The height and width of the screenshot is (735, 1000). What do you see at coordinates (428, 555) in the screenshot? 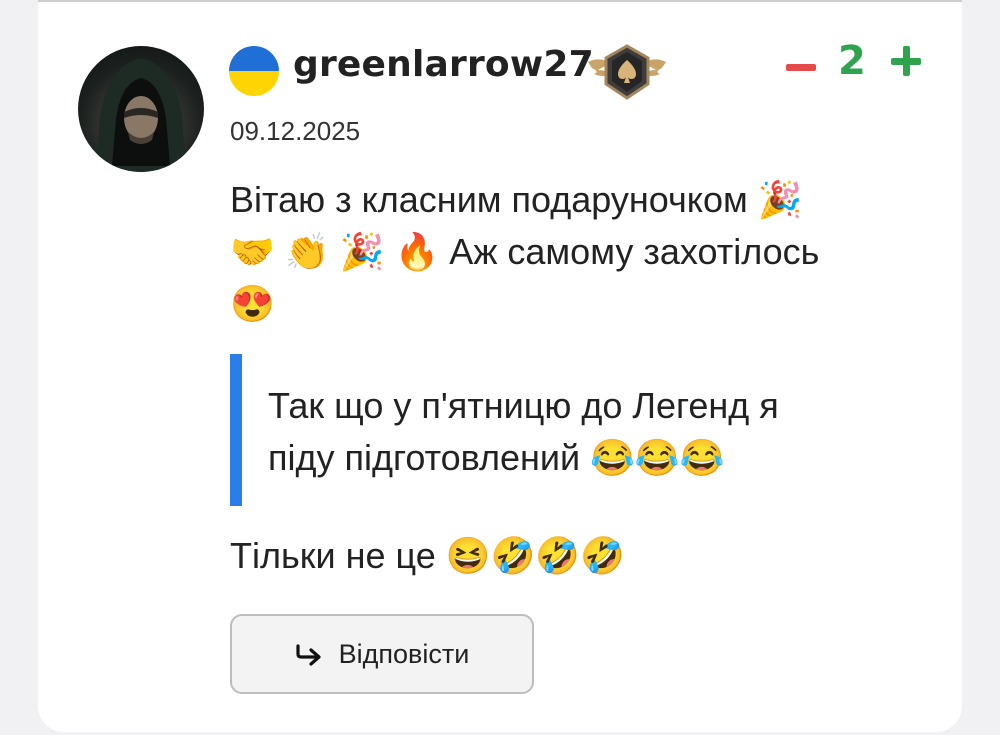
I see `comment-footer-text: Тільки не це 😆🤣🤣🤣` at bounding box center [428, 555].